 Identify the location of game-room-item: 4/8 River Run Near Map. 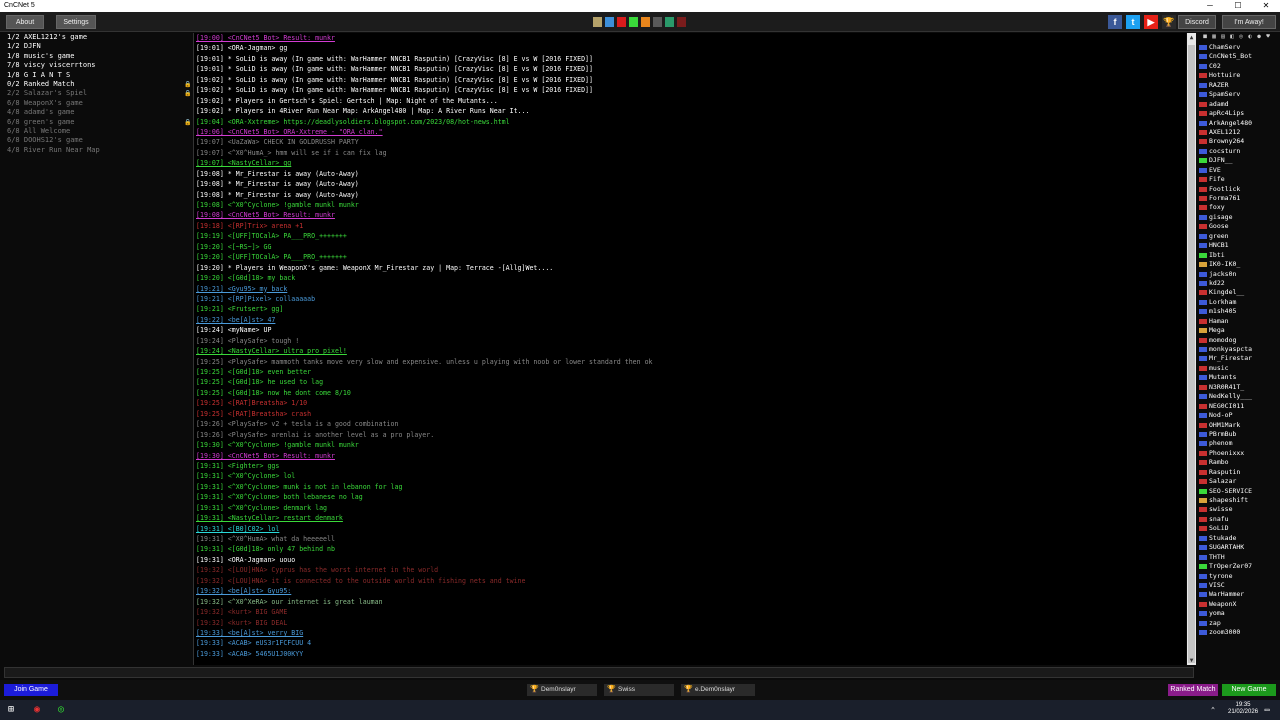
(97, 150).